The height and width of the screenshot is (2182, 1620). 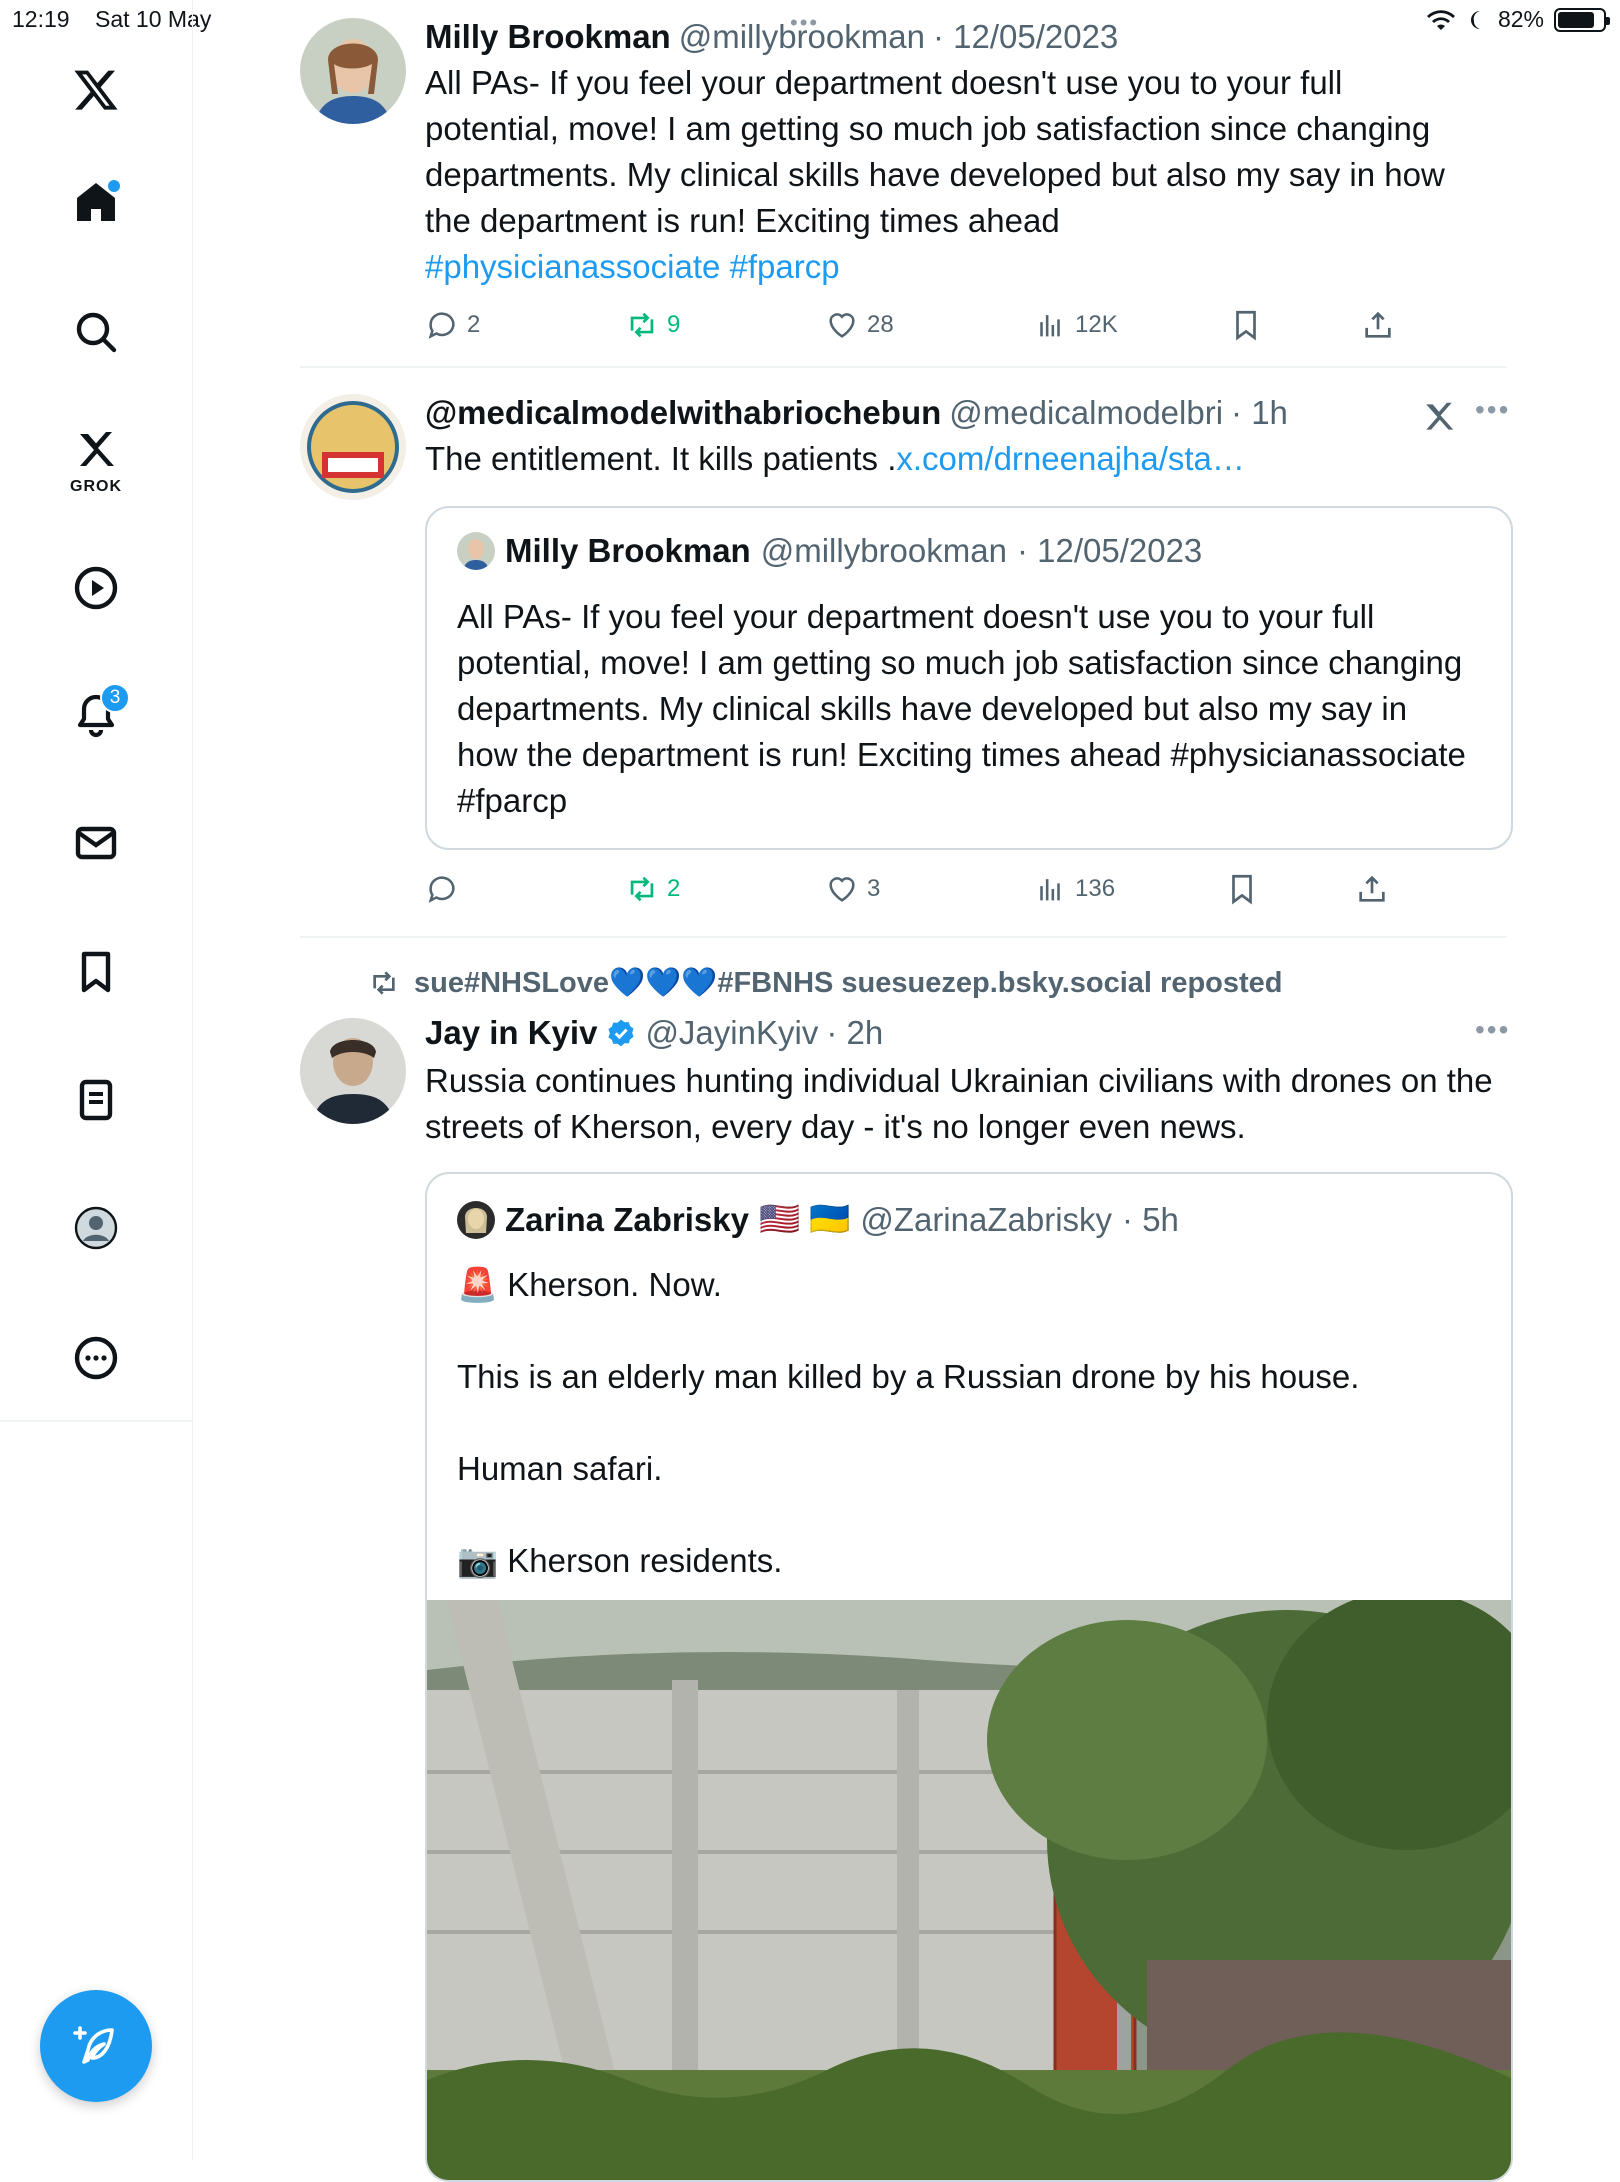 What do you see at coordinates (674, 888) in the screenshot?
I see `repost-count: 2` at bounding box center [674, 888].